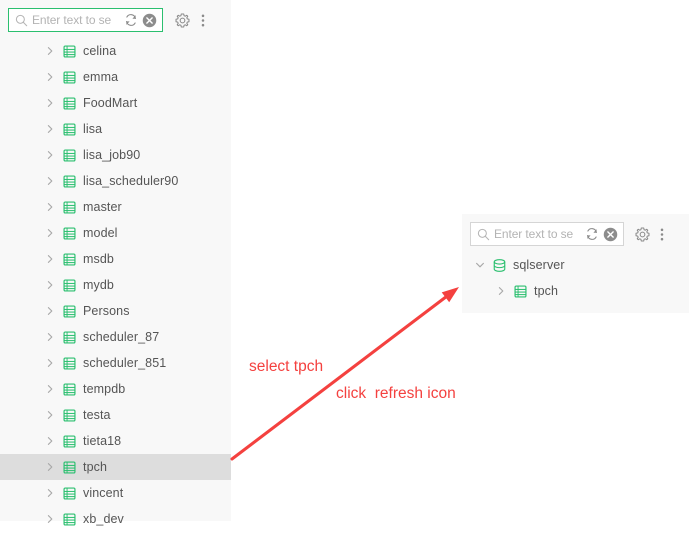 This screenshot has height=538, width=689. I want to click on tree-row-label: tieta18, so click(102, 441).